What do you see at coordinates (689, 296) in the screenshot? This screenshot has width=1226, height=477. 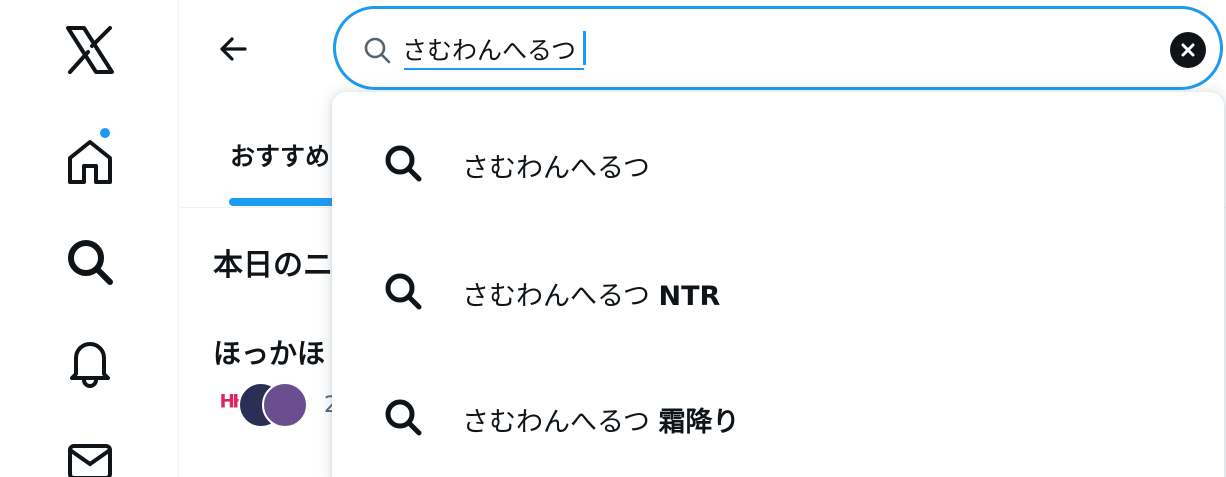 I see `suggestion-suffix: NTR` at bounding box center [689, 296].